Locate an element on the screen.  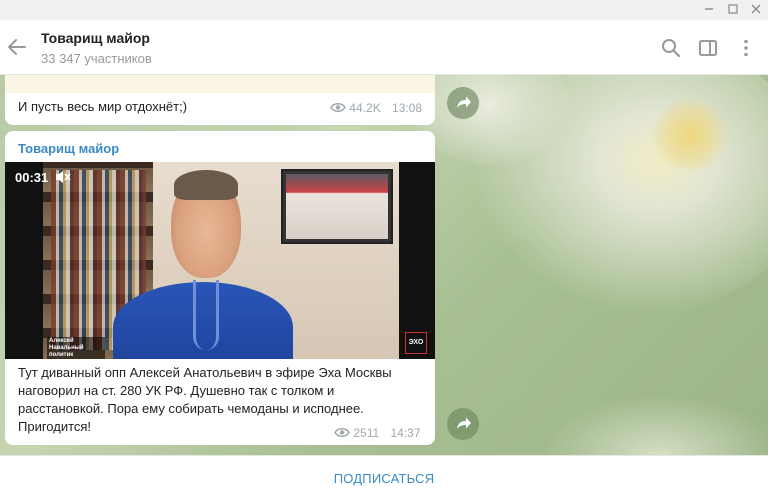
sender-name: Товарищ майор is located at coordinates (68, 148).